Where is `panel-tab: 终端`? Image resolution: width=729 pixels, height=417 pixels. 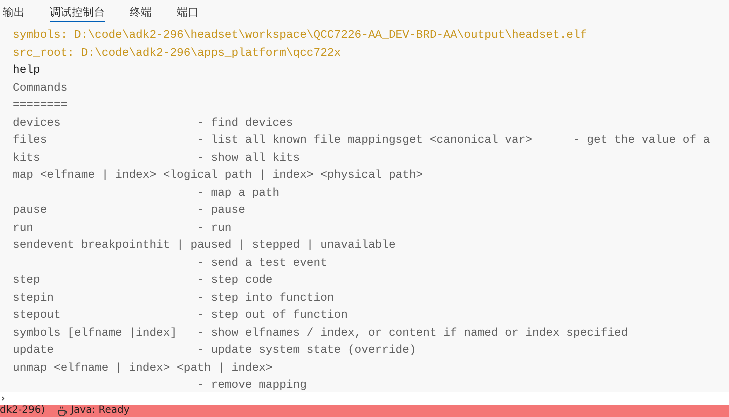 panel-tab: 终端 is located at coordinates (141, 11).